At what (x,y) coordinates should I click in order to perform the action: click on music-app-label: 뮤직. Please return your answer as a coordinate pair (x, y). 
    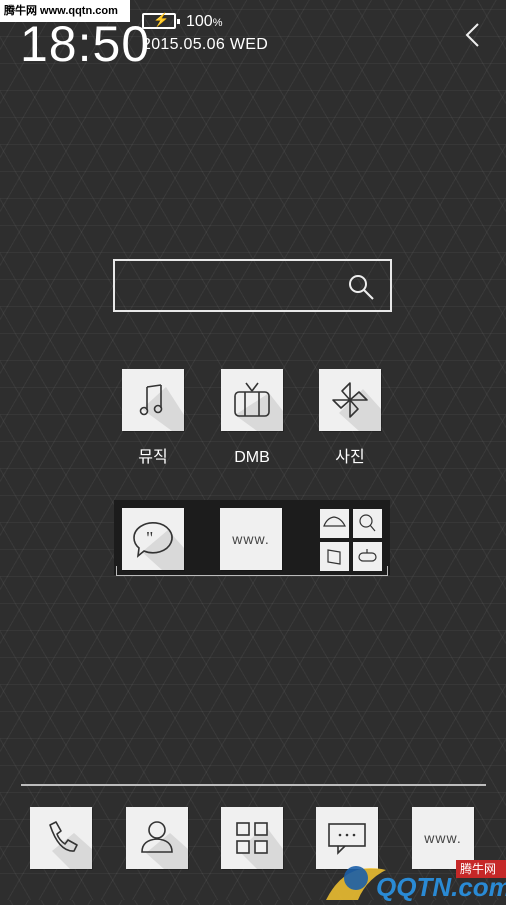
    Looking at the image, I should click on (153, 457).